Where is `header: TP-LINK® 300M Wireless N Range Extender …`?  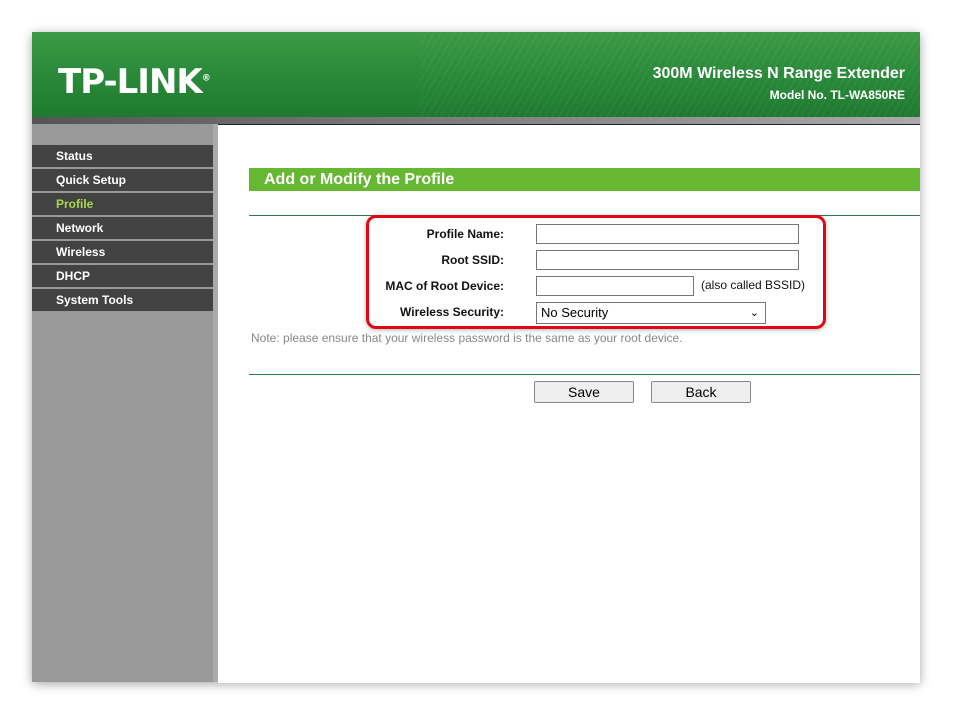
header: TP-LINK® 300M Wireless N Range Extender … is located at coordinates (476, 74).